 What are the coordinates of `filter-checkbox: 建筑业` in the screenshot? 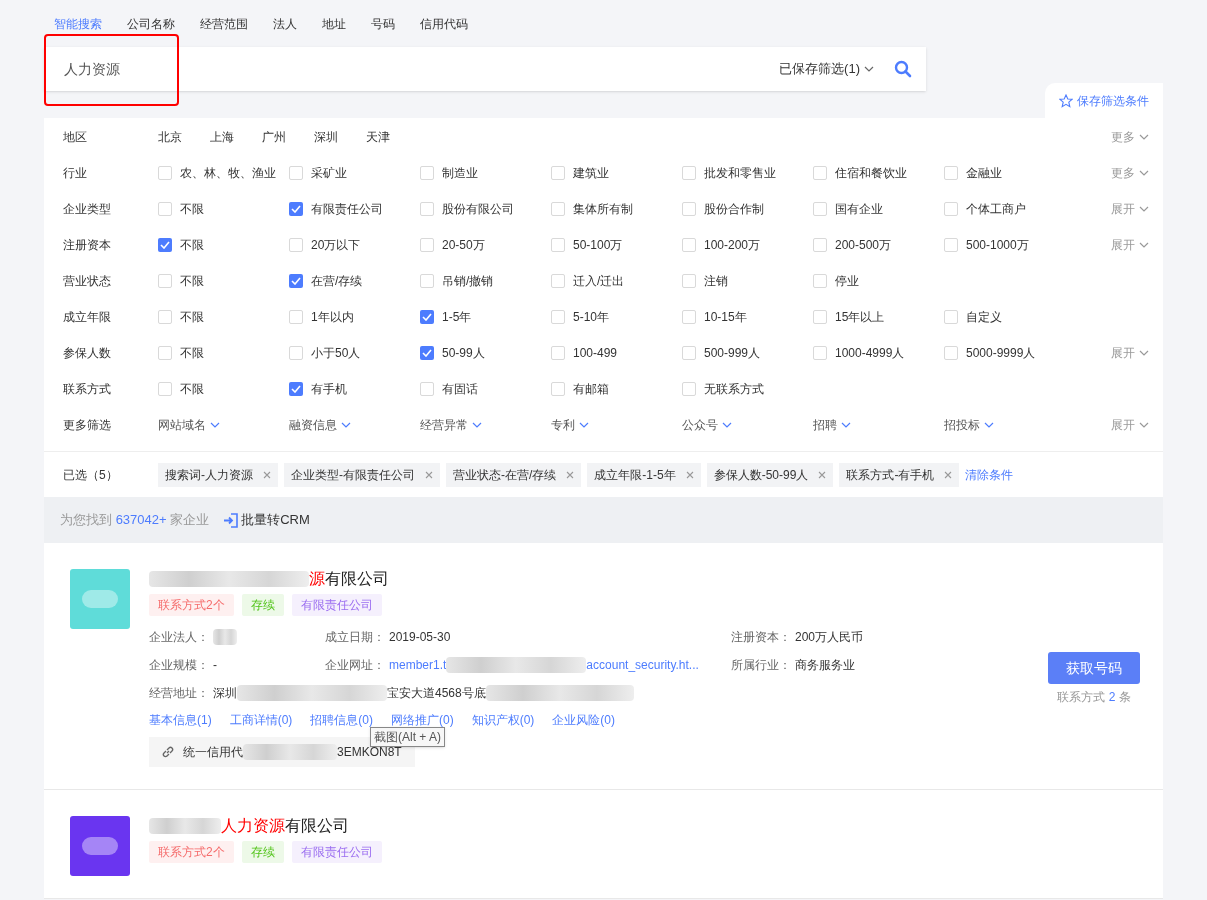 It's located at (616, 173).